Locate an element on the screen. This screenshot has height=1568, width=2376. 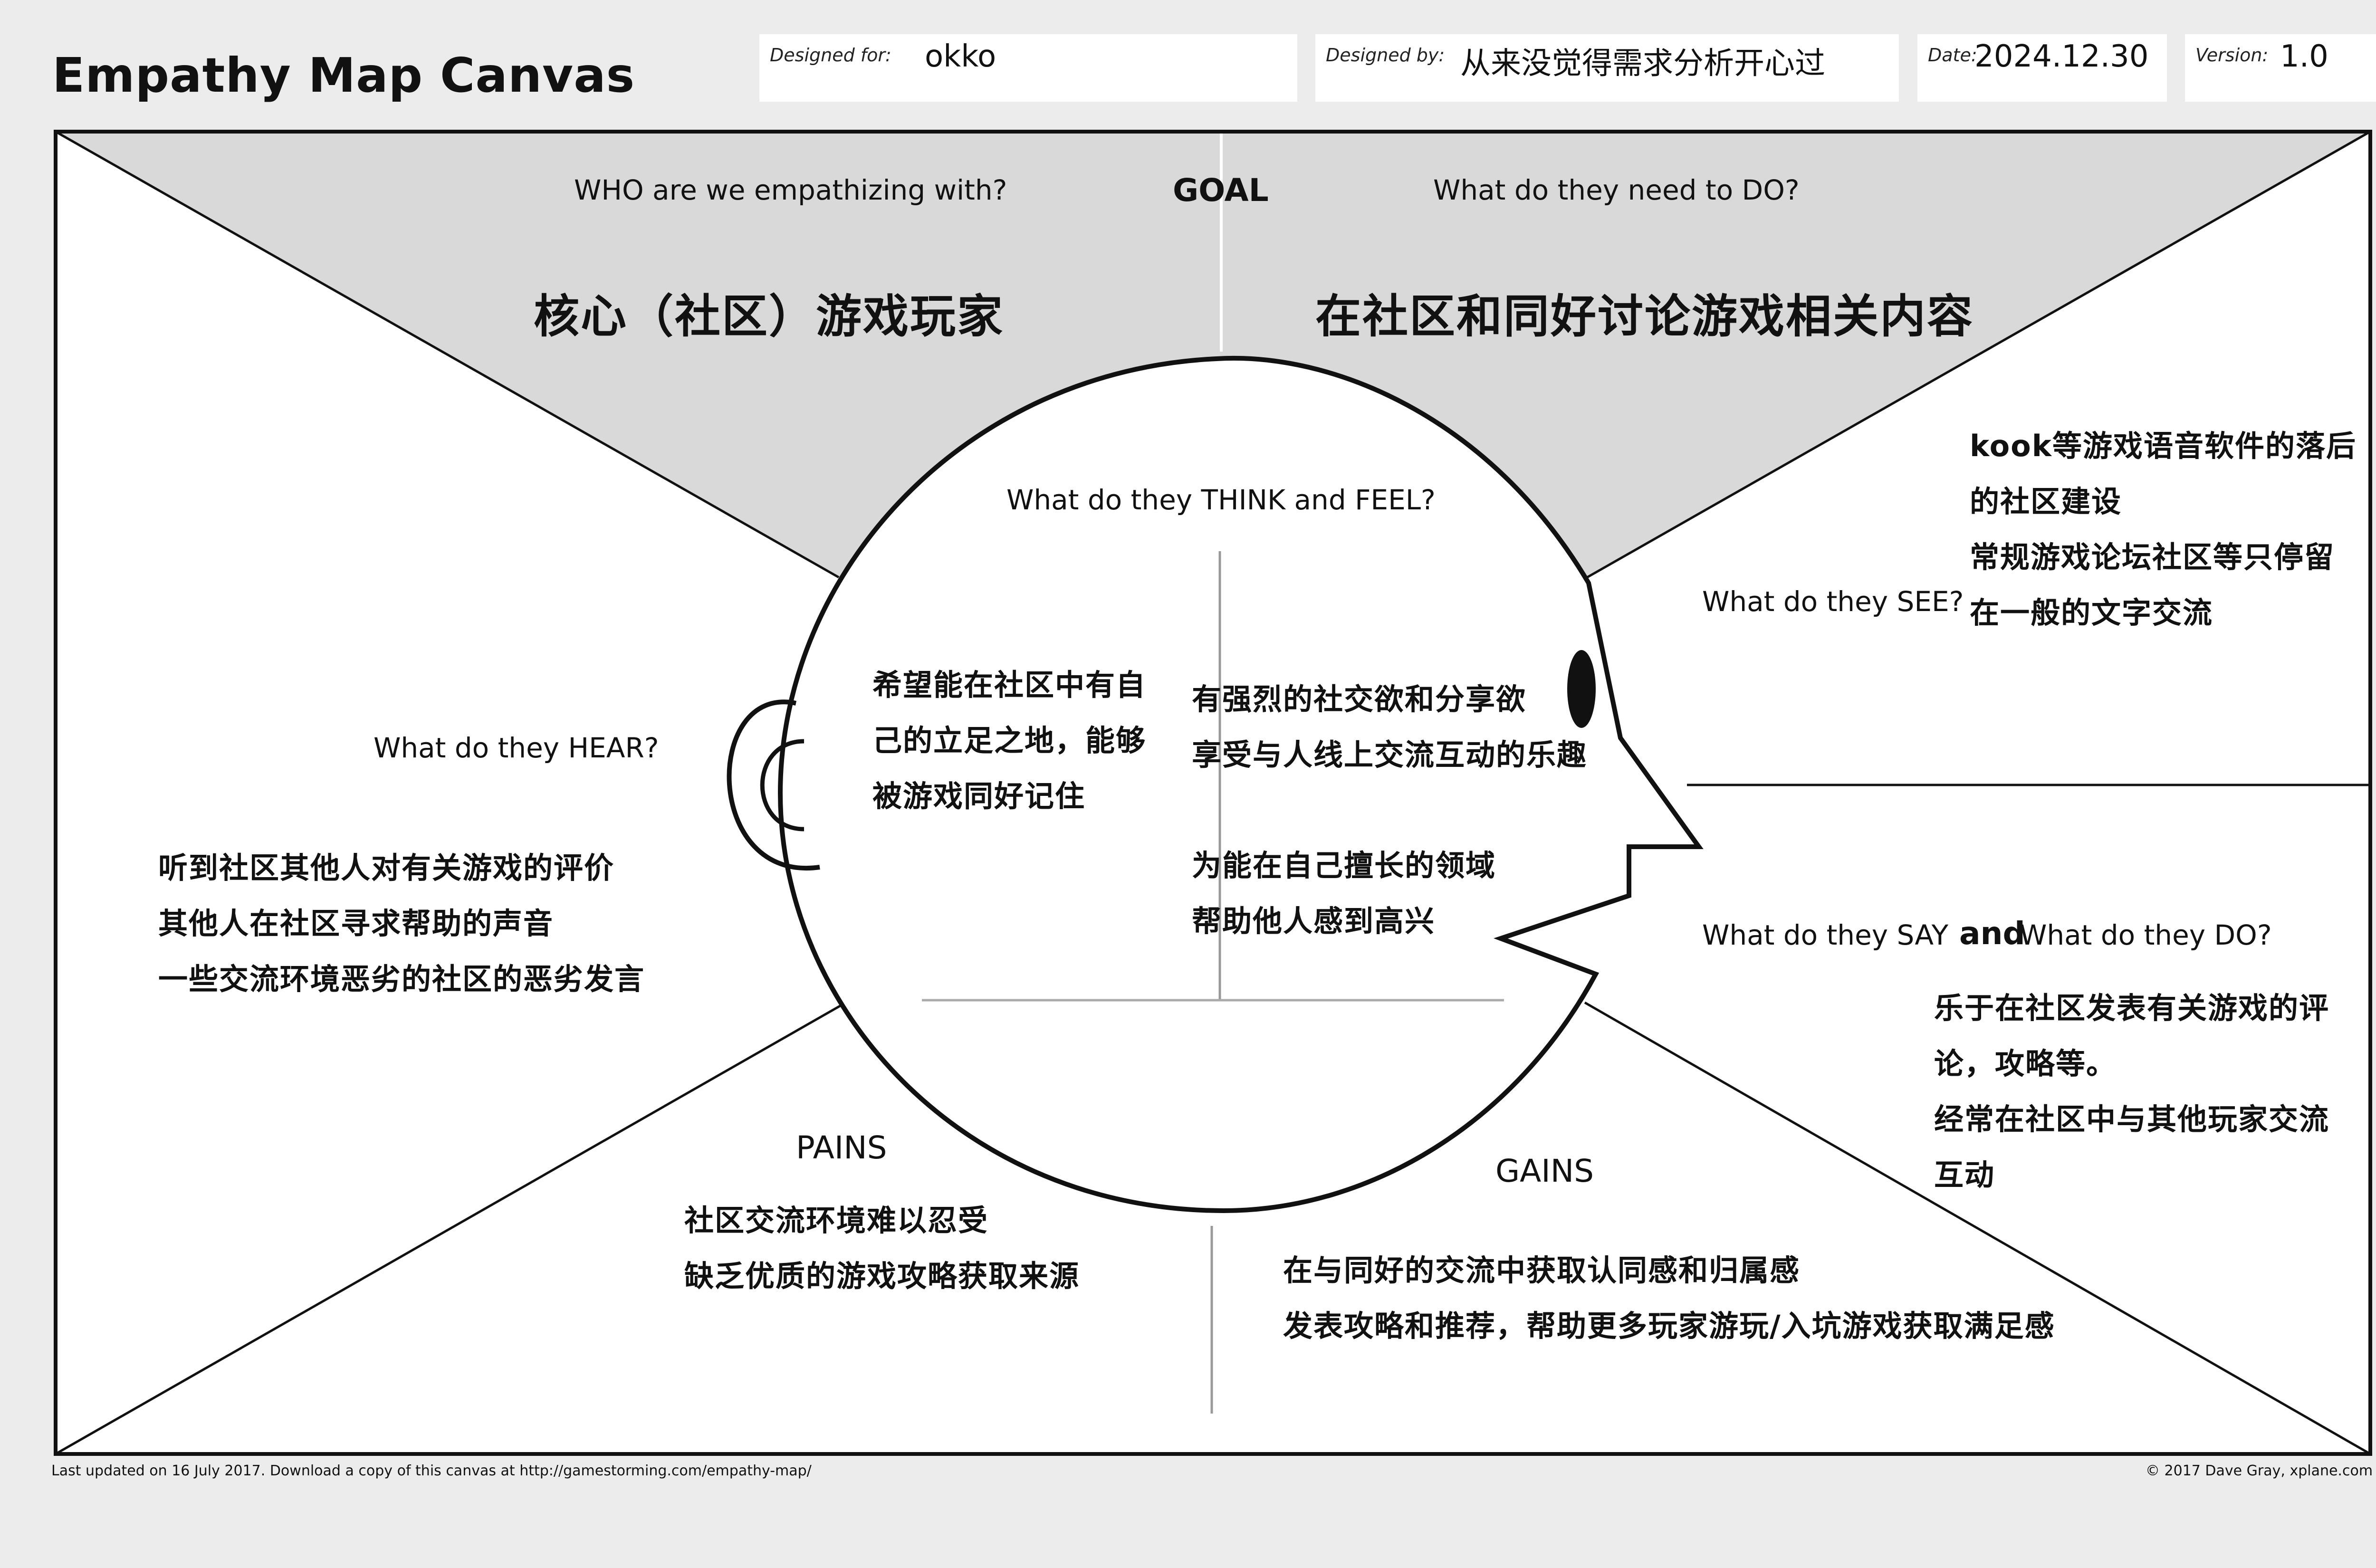
say-do-line: 论，攻略等。 is located at coordinates (2025, 1063).